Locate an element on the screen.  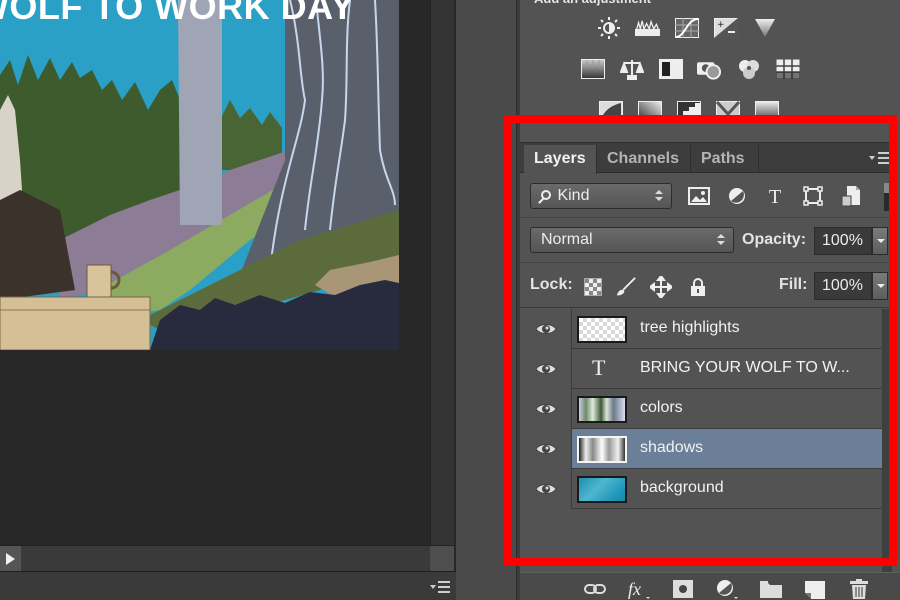
scroll-corner is located at coordinates (442, 559).